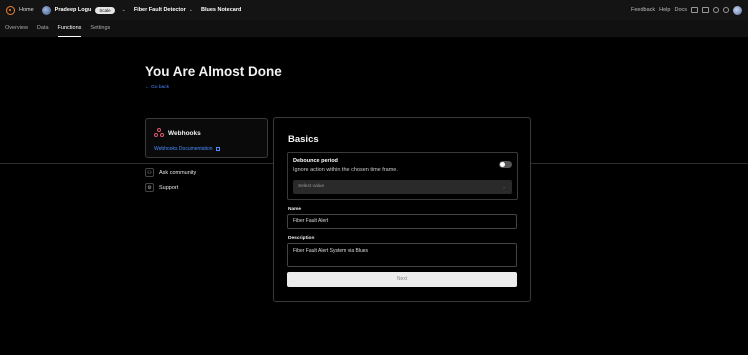 The width and height of the screenshot is (748, 355). I want to click on account-avatar, so click(737, 10).